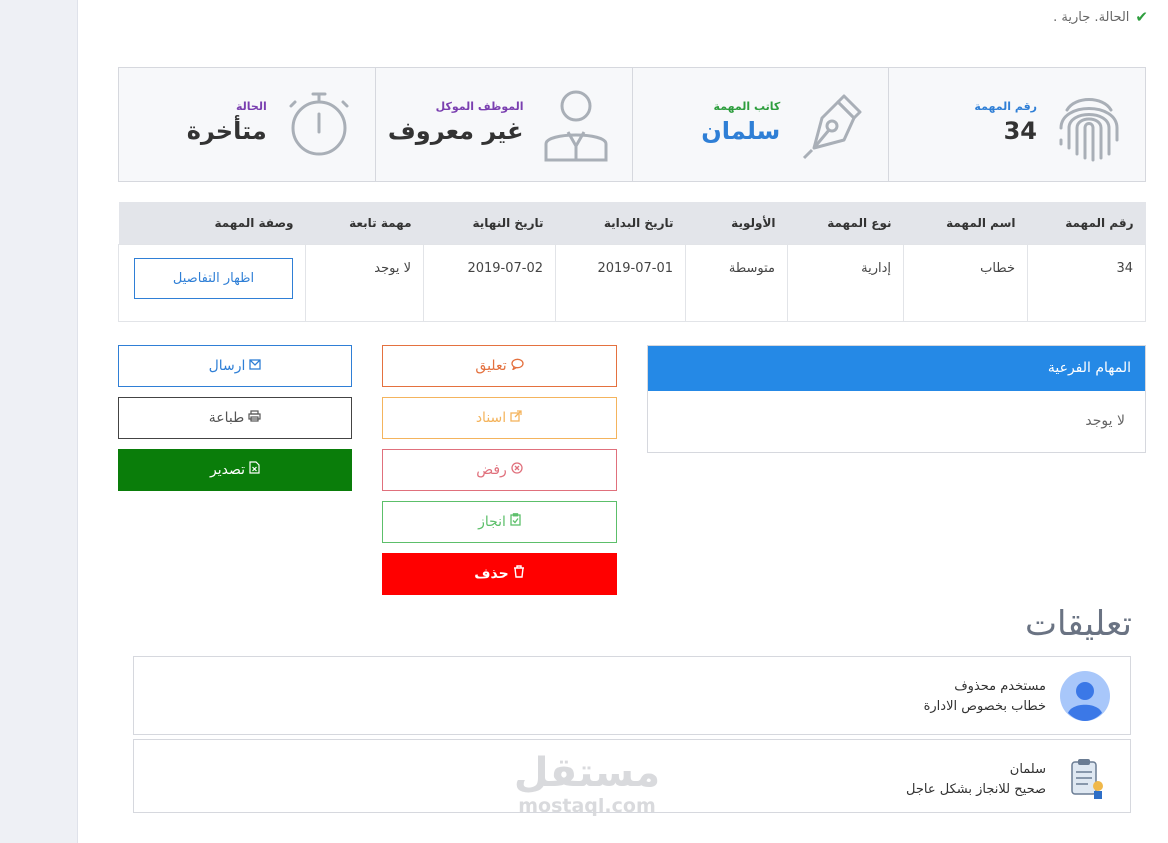  Describe the element at coordinates (492, 522) in the screenshot. I see `complete-label: انجاز` at that location.